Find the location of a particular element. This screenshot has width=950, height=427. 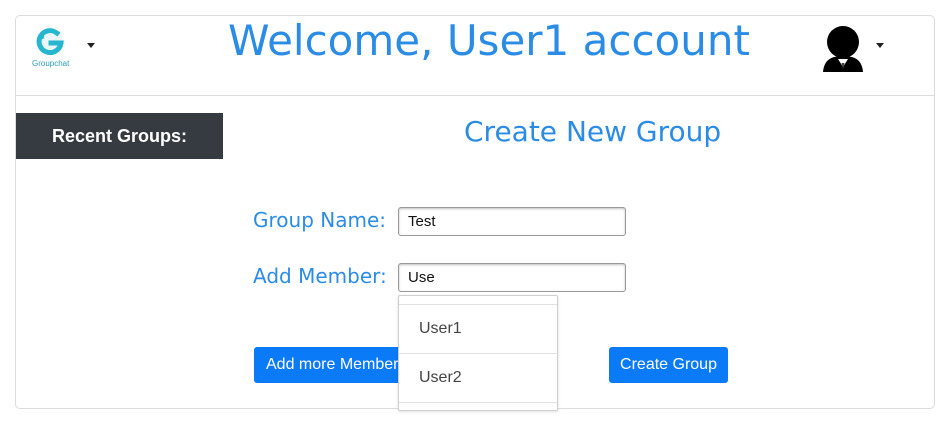

group-name-input is located at coordinates (512, 221).